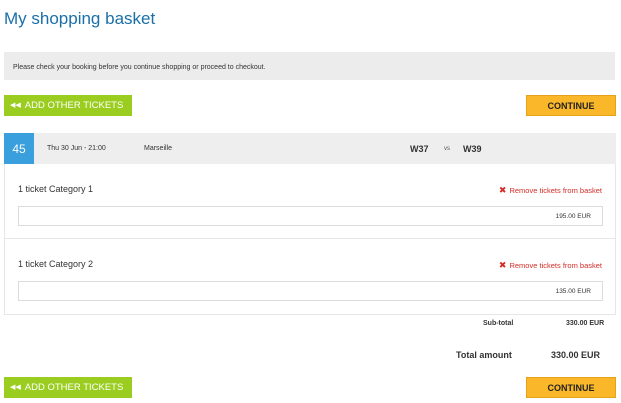 Image resolution: width=621 pixels, height=403 pixels. Describe the element at coordinates (419, 149) in the screenshot. I see `team-home: W37` at that location.